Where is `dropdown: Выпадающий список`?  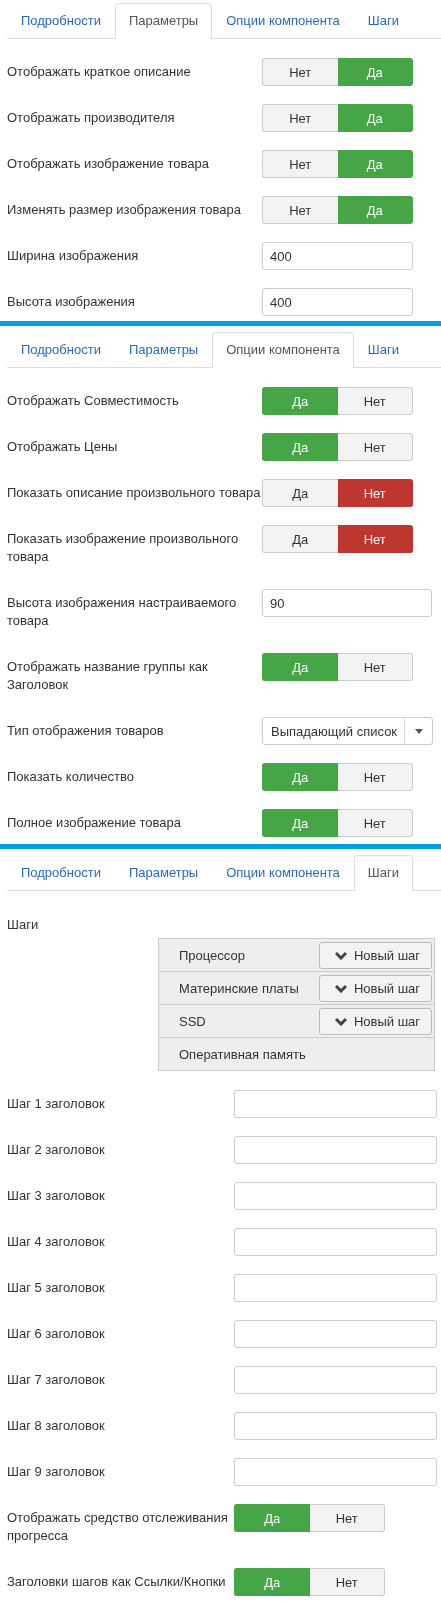 dropdown: Выпадающий список is located at coordinates (347, 731).